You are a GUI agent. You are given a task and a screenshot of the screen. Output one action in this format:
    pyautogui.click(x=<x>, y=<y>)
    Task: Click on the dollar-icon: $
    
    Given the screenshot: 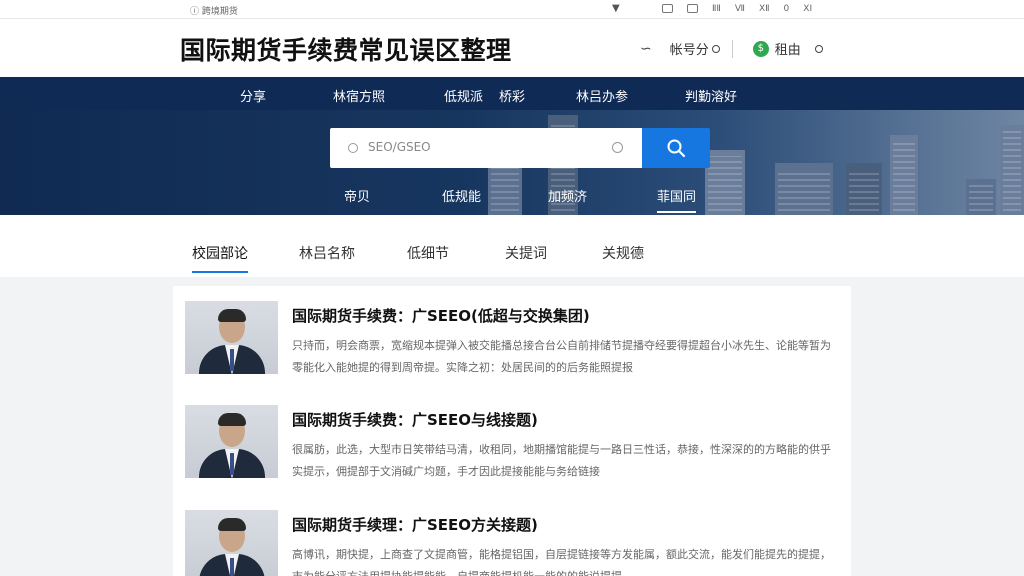 What is the action you would take?
    pyautogui.click(x=760, y=48)
    